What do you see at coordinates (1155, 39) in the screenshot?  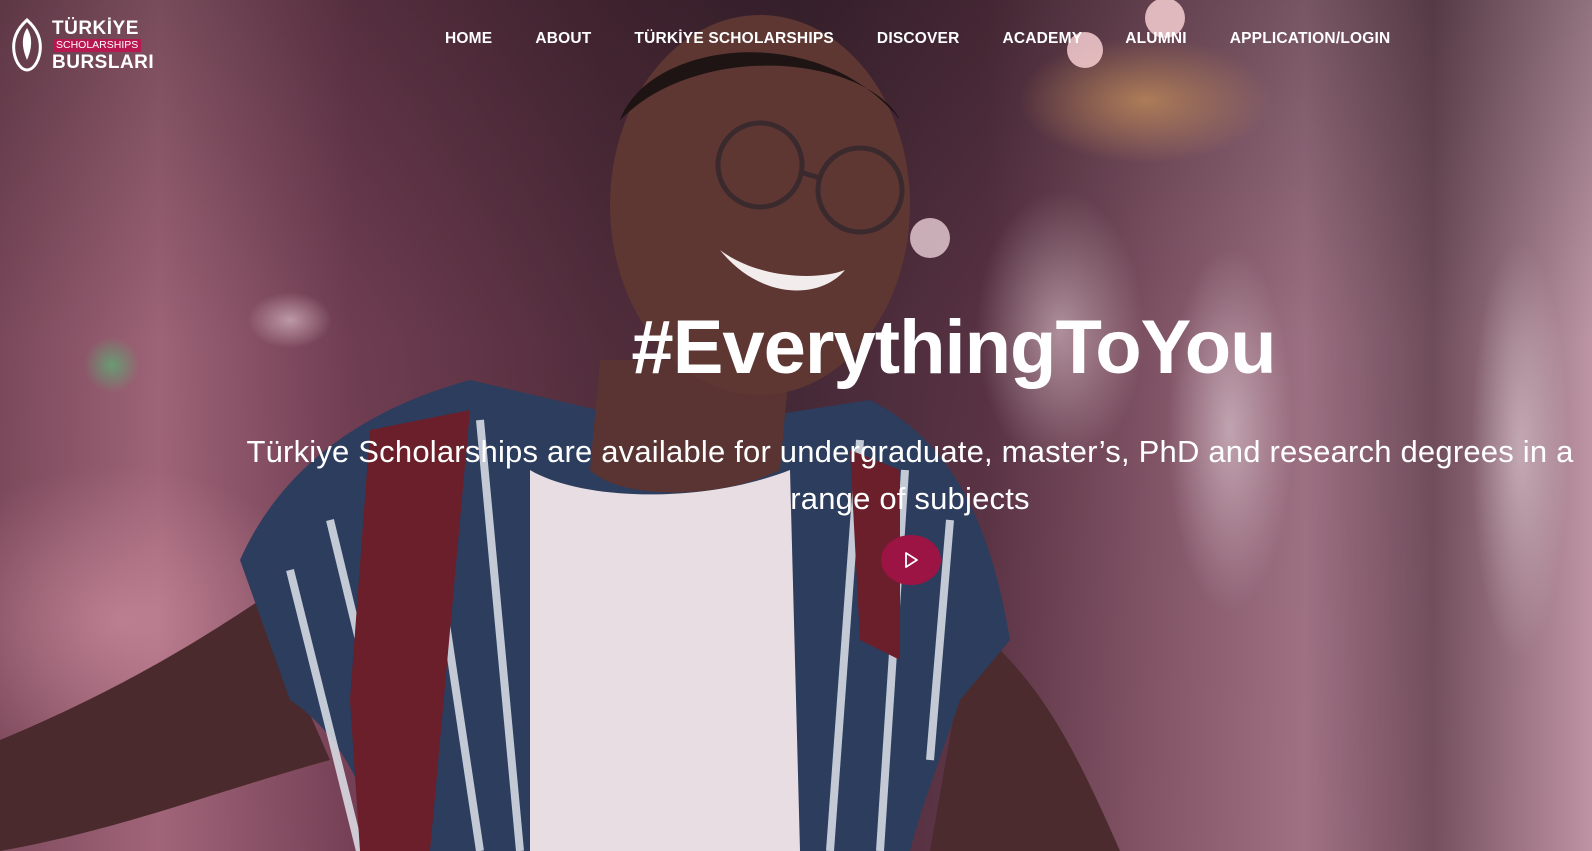 I see `nav-item-alumni: ALUMNI` at bounding box center [1155, 39].